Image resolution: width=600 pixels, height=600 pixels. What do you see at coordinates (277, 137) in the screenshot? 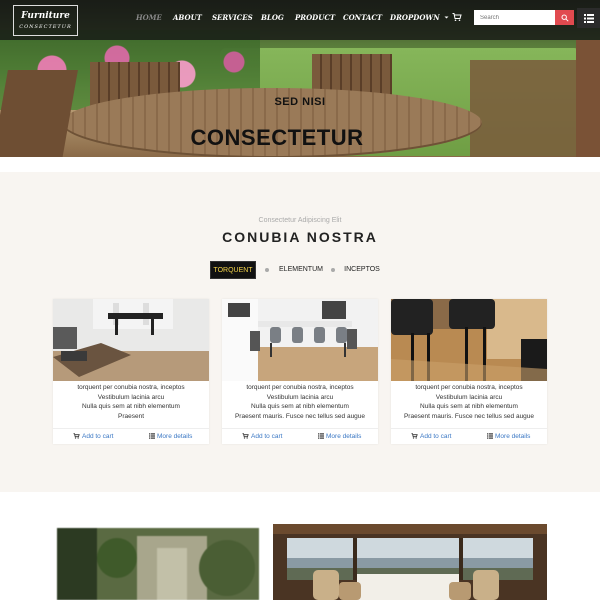
I see `hero-title: CONSECTETUR` at bounding box center [277, 137].